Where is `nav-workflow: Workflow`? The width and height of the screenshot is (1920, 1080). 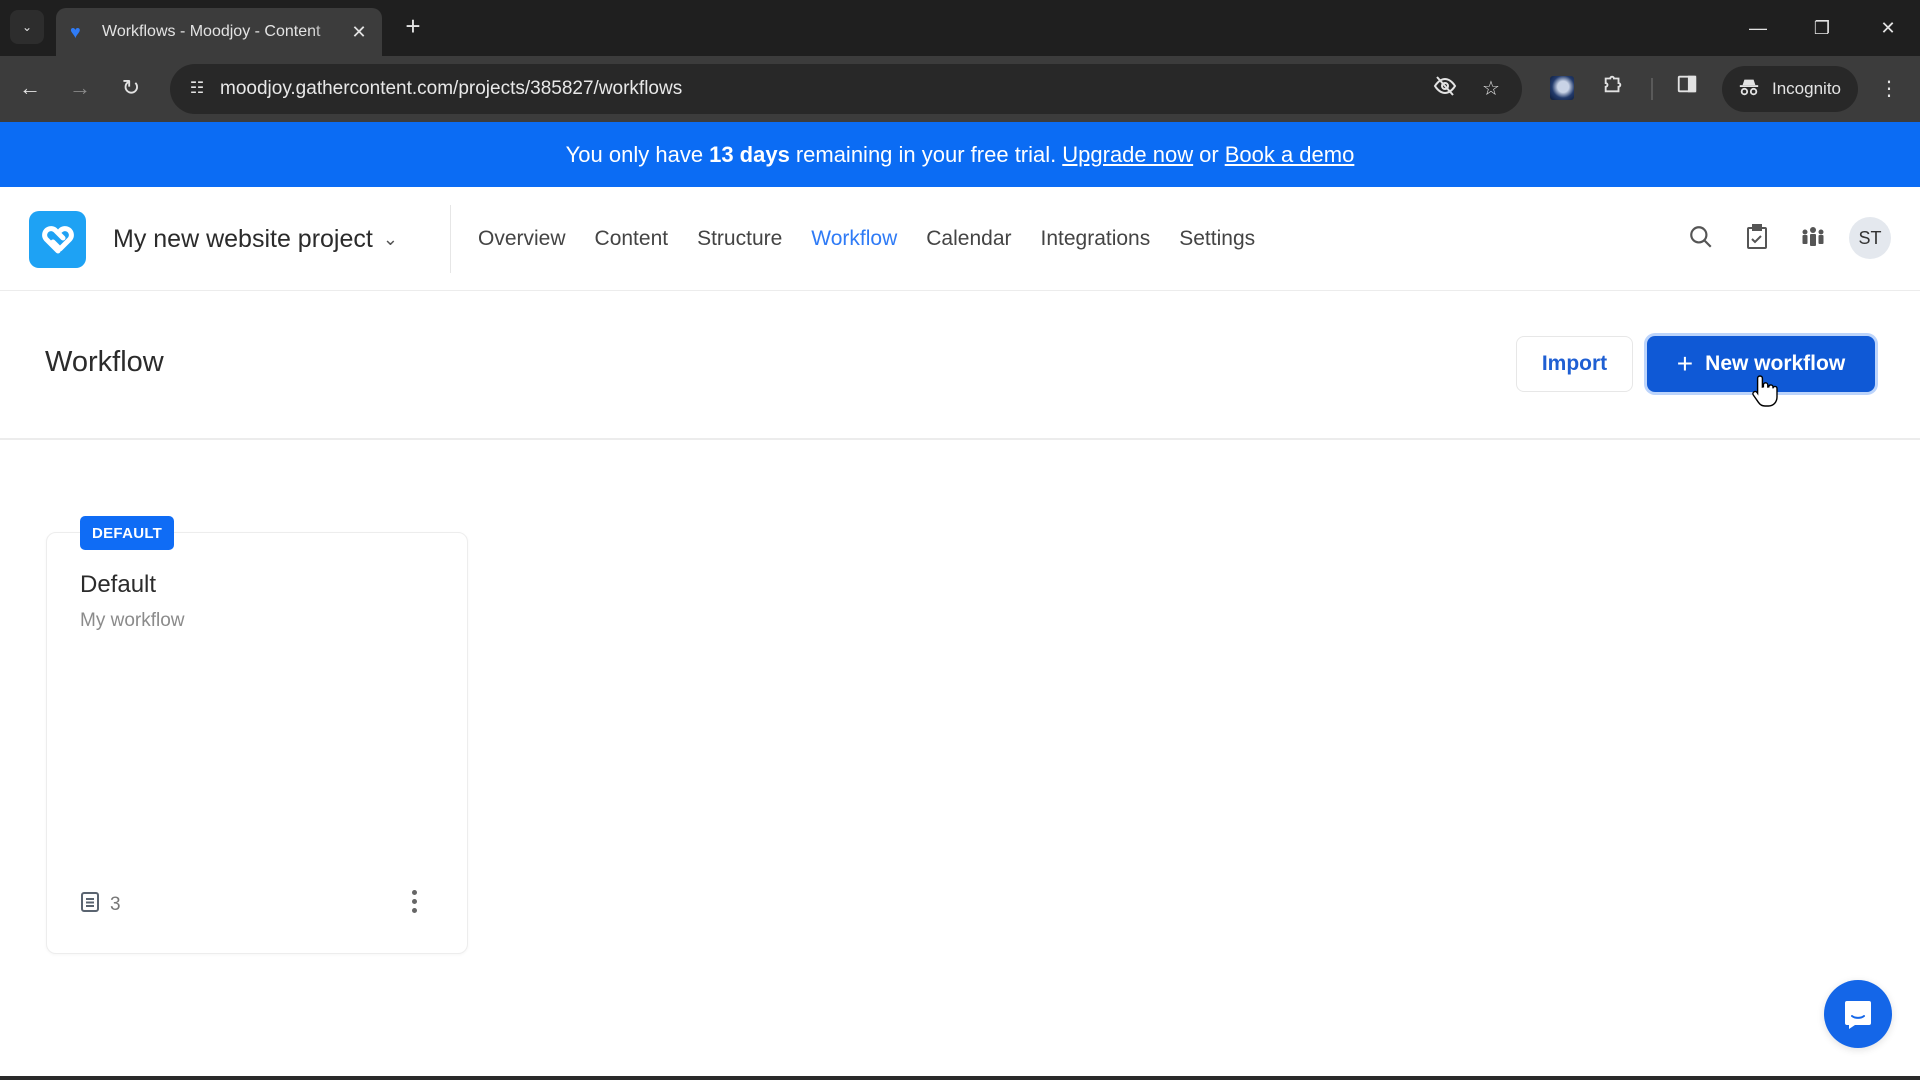
nav-workflow: Workflow is located at coordinates (854, 239).